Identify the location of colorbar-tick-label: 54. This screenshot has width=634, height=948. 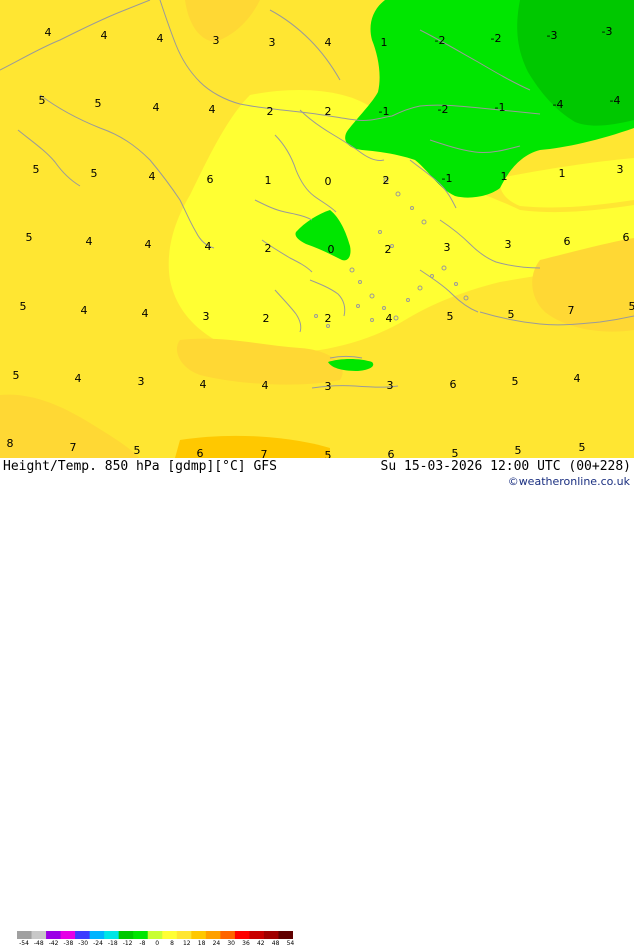
(291, 943).